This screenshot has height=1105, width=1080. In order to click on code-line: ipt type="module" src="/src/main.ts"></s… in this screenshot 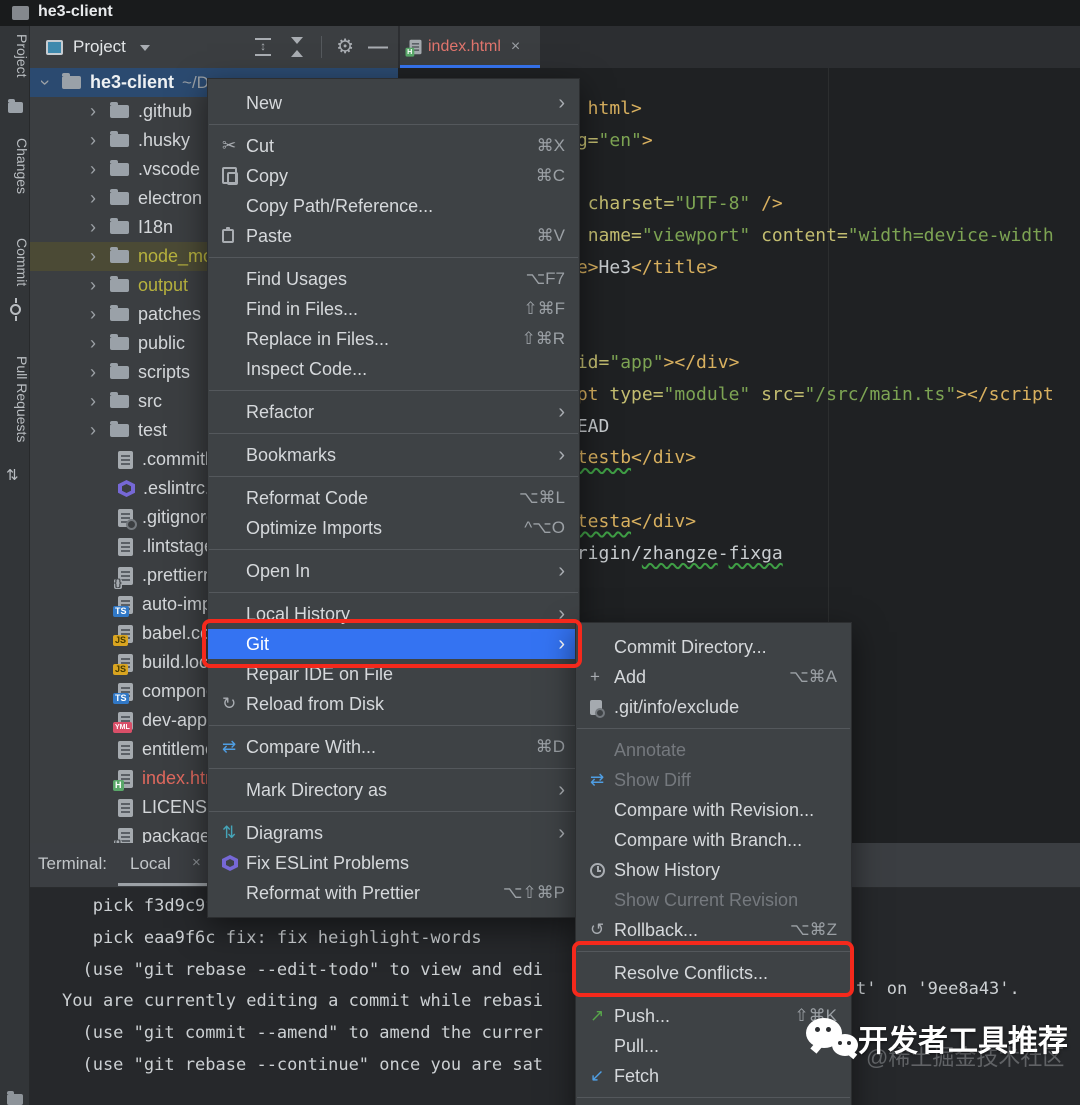, I will do `click(810, 394)`.